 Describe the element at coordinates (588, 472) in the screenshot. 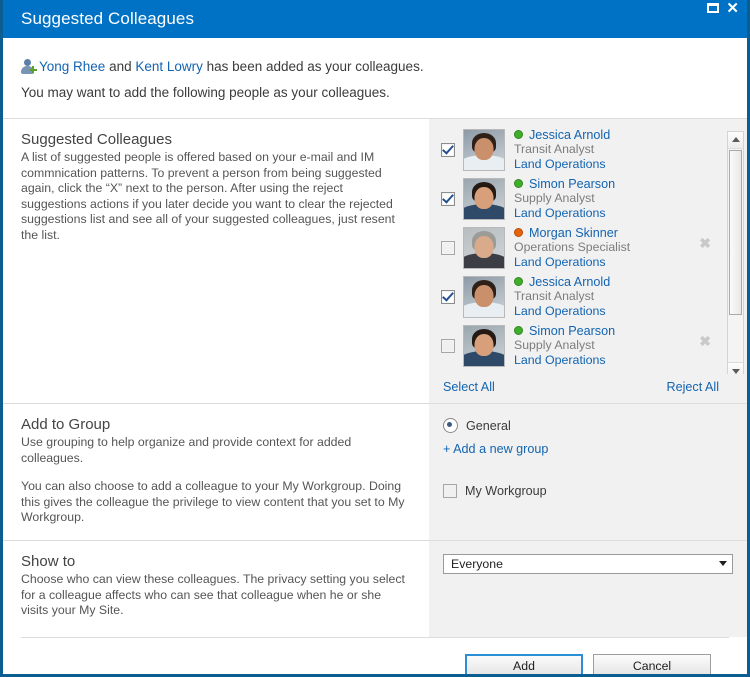

I see `group-panel: General + Add a new group My Workgroup` at that location.